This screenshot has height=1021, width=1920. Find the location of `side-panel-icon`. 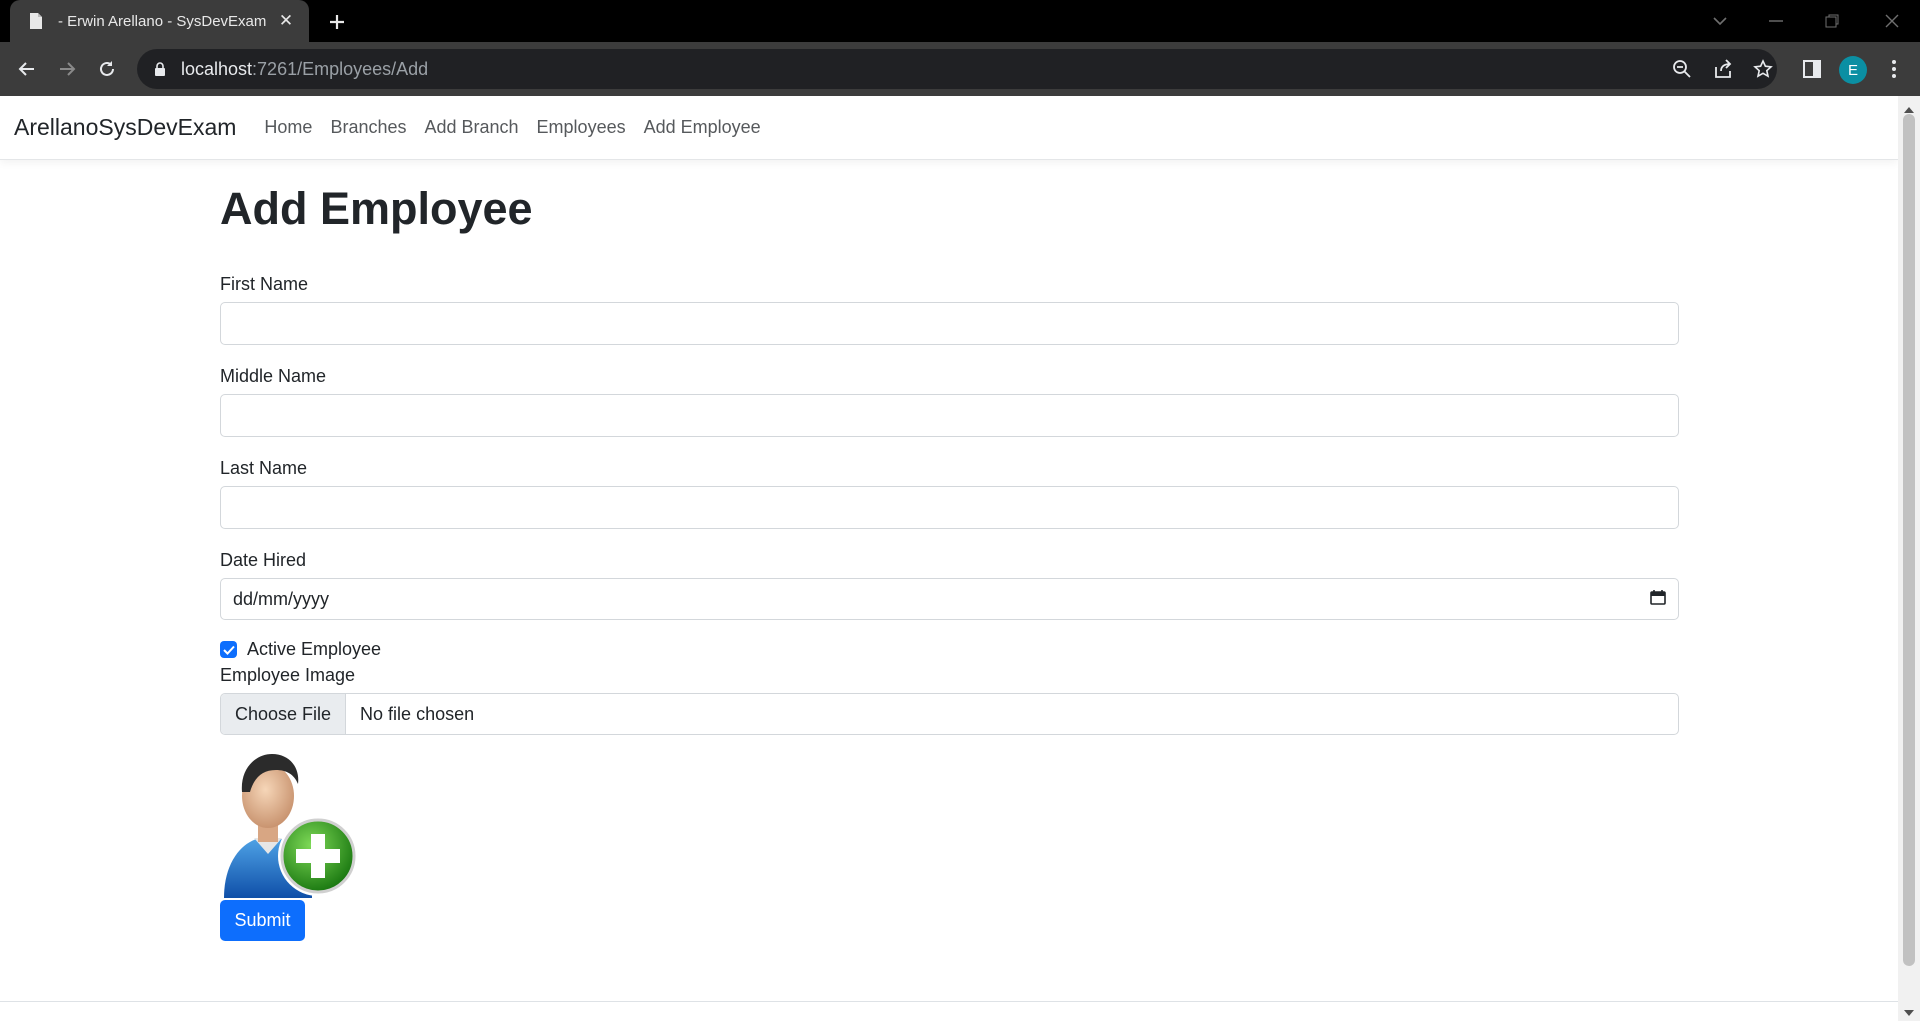

side-panel-icon is located at coordinates (1812, 69).